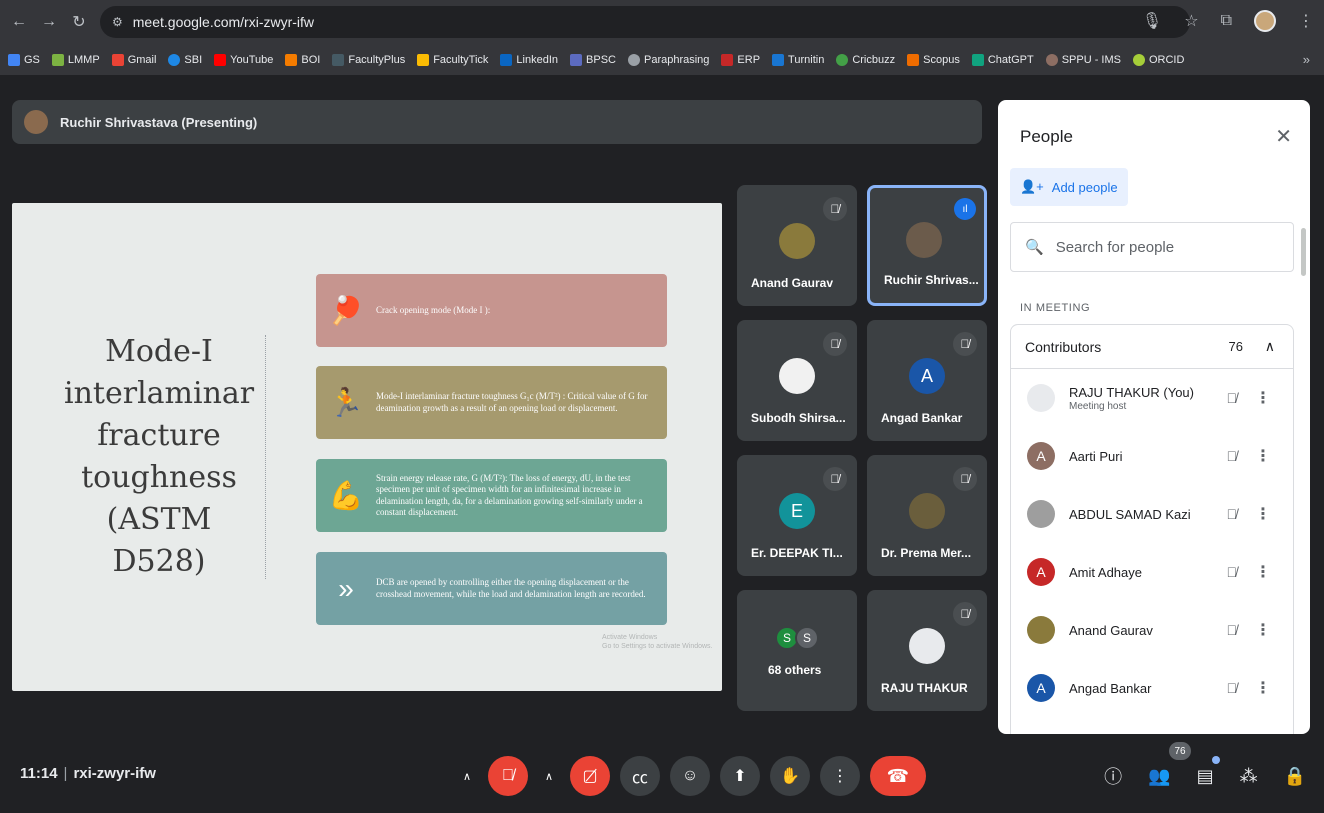  What do you see at coordinates (346, 495) in the screenshot?
I see `flexed-arm-icon: 💪` at bounding box center [346, 495].